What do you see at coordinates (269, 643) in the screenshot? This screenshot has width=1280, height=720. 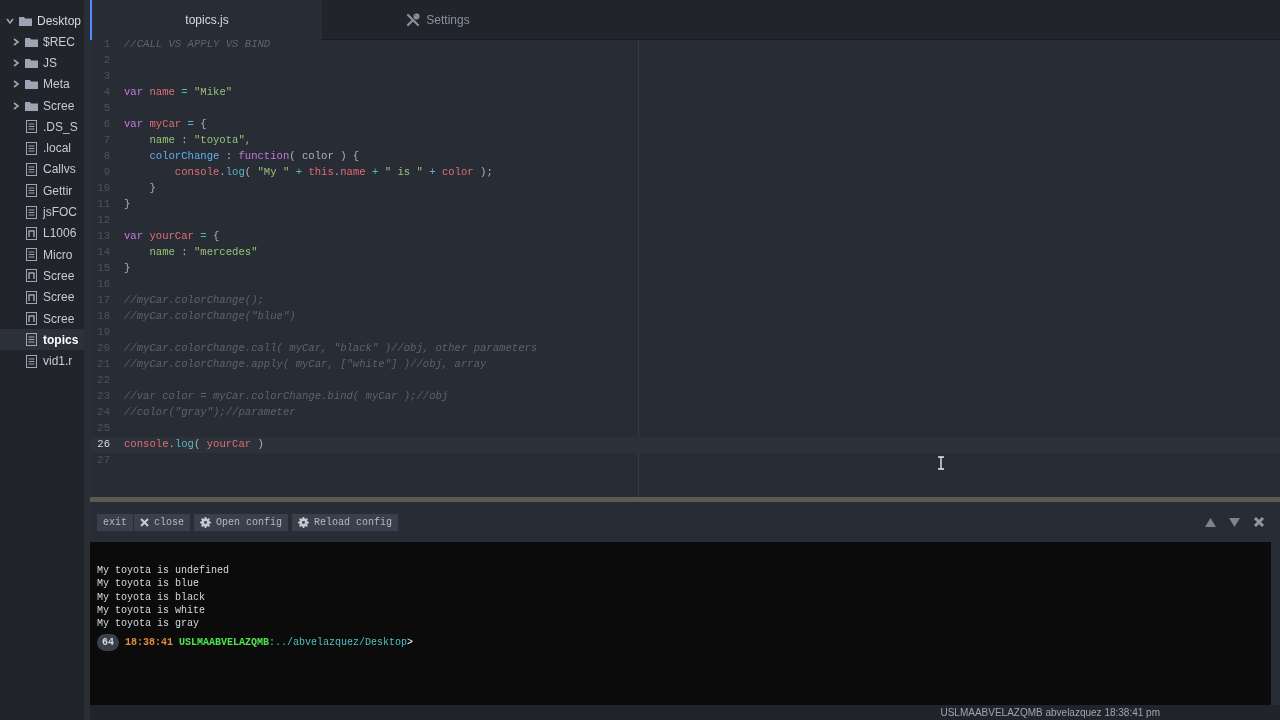 I see `prompt-line: 18:38:41 USLMAABVELAZQMB:../abvelazquez/Desktop>` at bounding box center [269, 643].